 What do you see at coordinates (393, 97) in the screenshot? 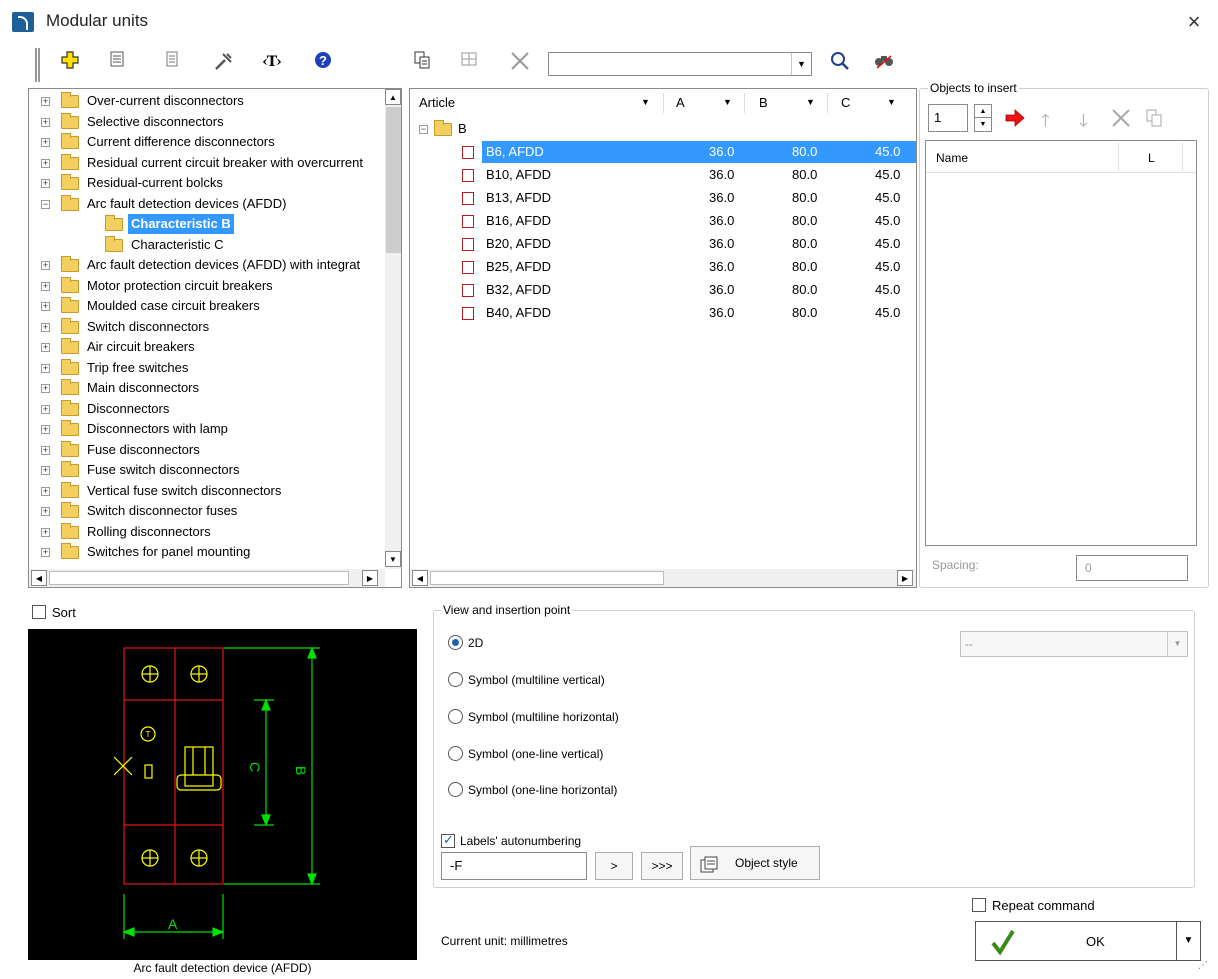
I see `scroll-up-icon: ▲` at bounding box center [393, 97].